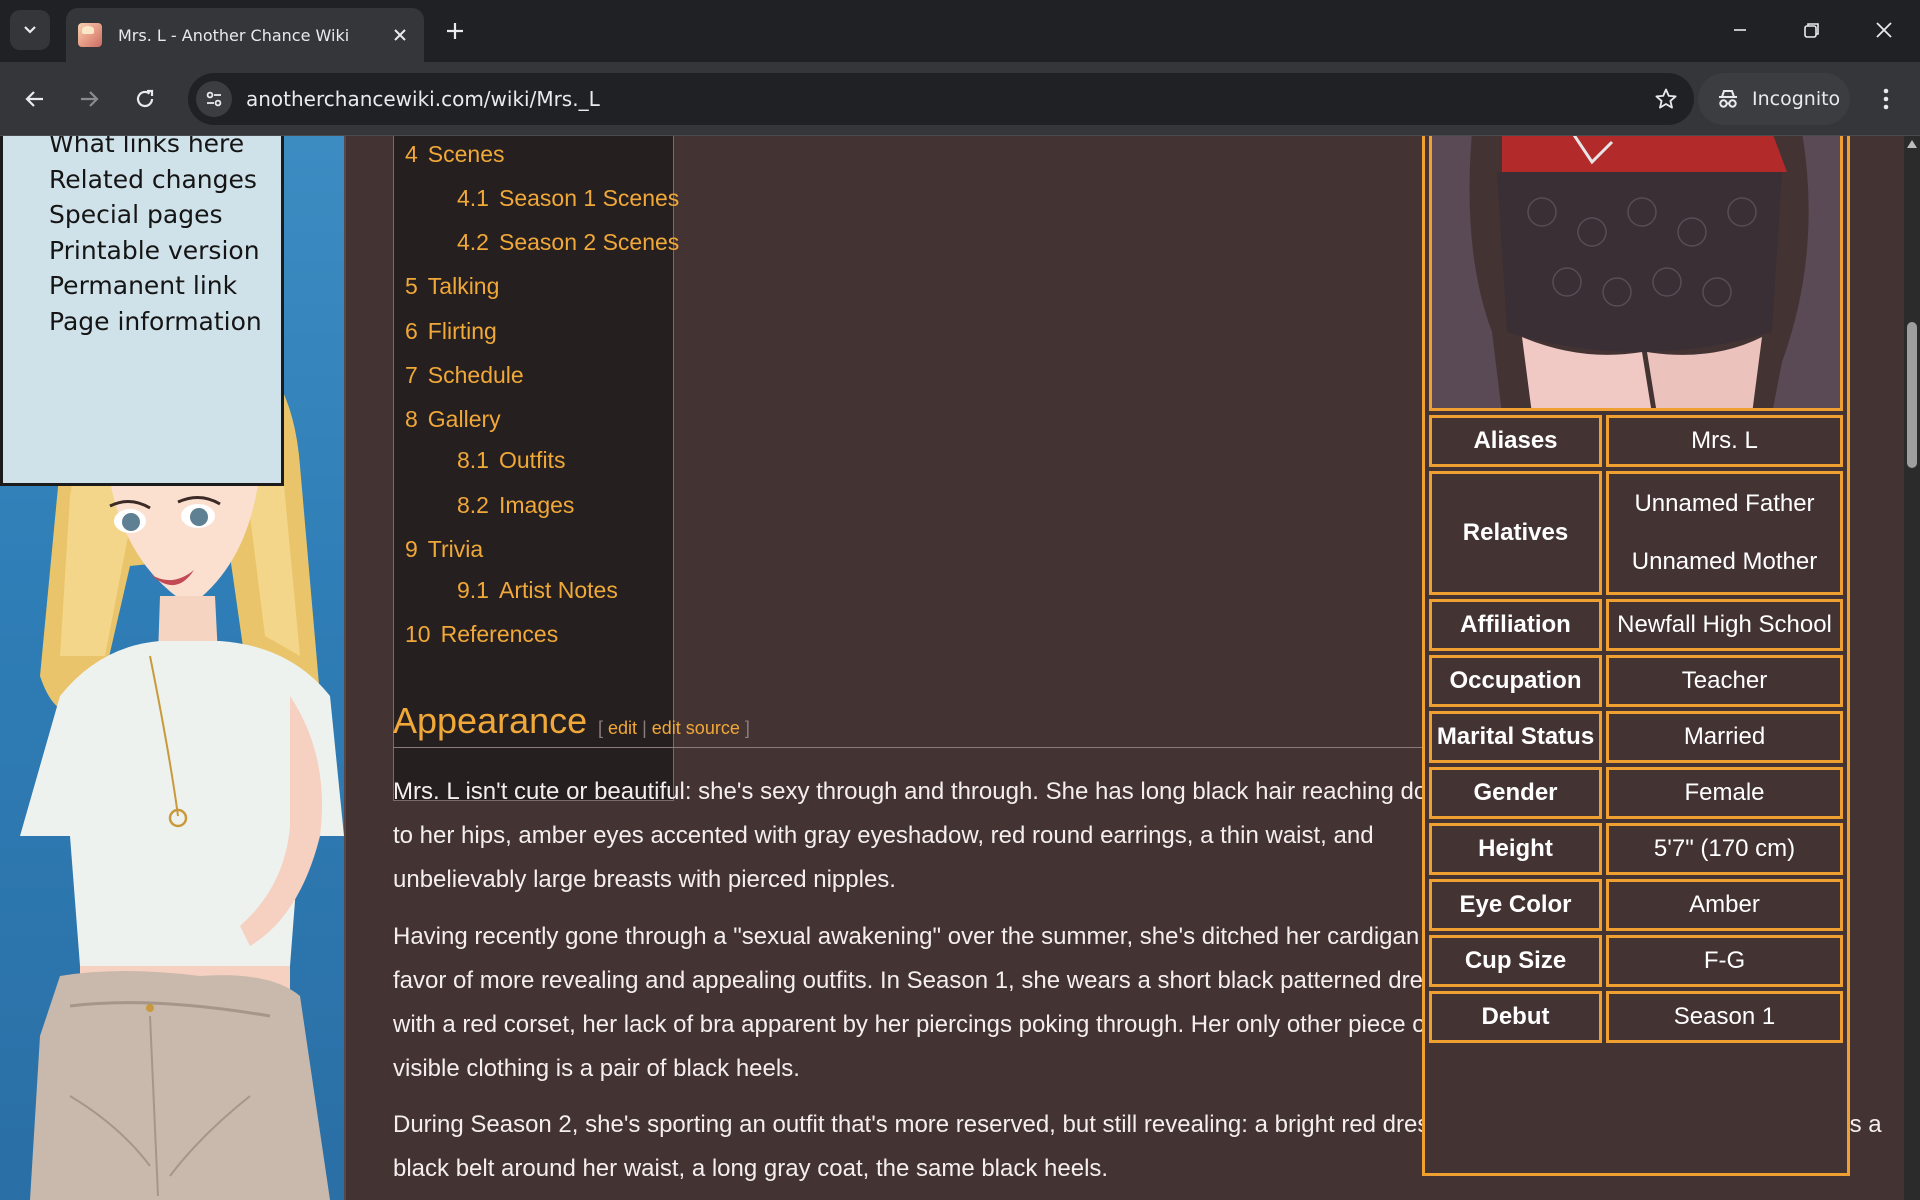 The width and height of the screenshot is (1920, 1200). Describe the element at coordinates (1515, 849) in the screenshot. I see `infobox-label: Height` at that location.